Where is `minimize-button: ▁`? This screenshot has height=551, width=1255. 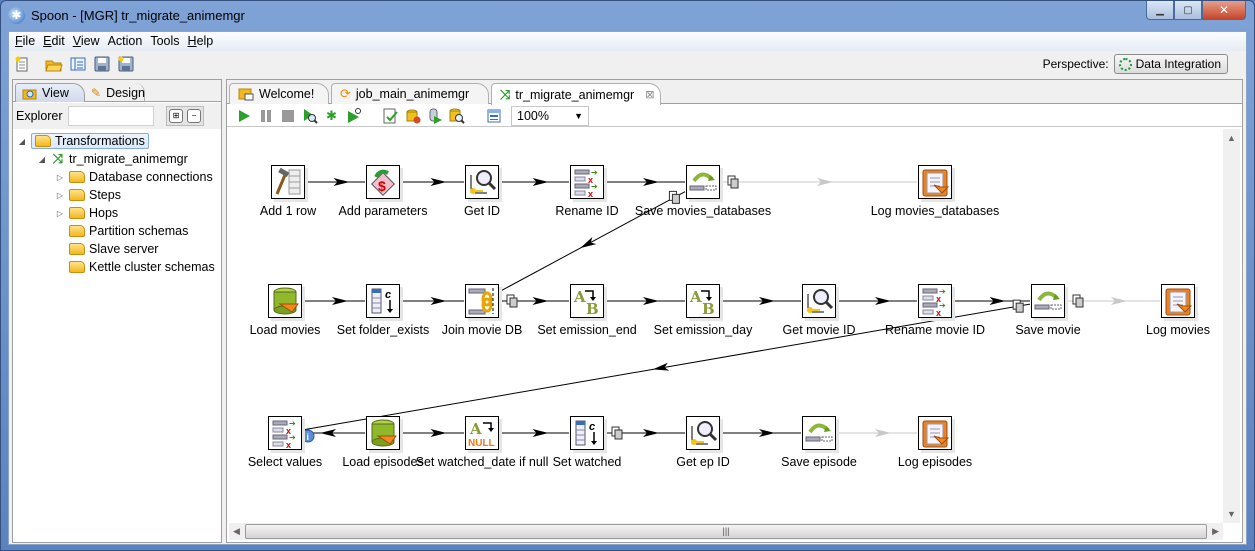 minimize-button: ▁ is located at coordinates (1160, 10).